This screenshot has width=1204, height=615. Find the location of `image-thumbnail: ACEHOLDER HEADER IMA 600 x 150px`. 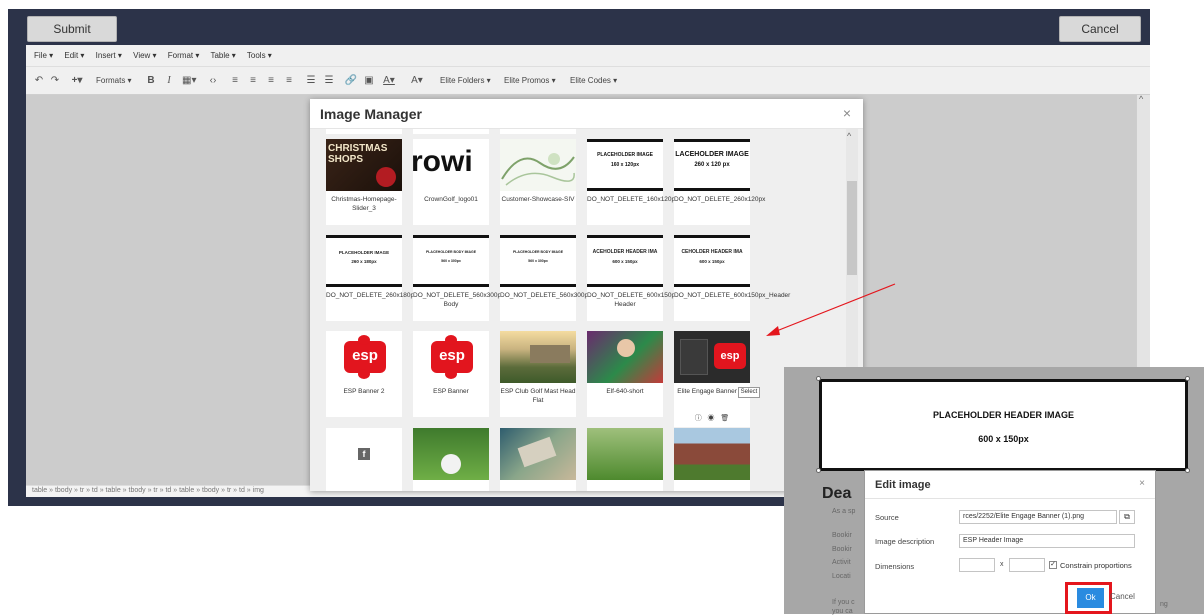

image-thumbnail: ACEHOLDER HEADER IMA 600 x 150px is located at coordinates (625, 261).